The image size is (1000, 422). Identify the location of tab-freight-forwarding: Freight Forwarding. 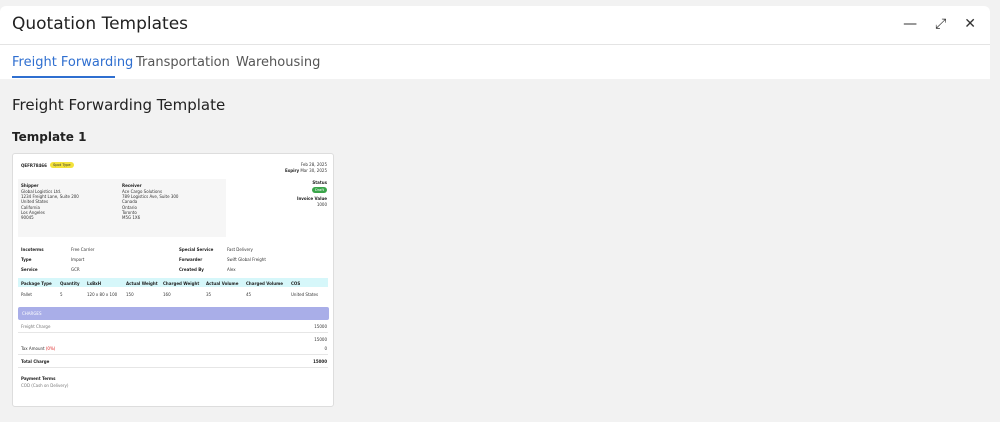
(72, 62).